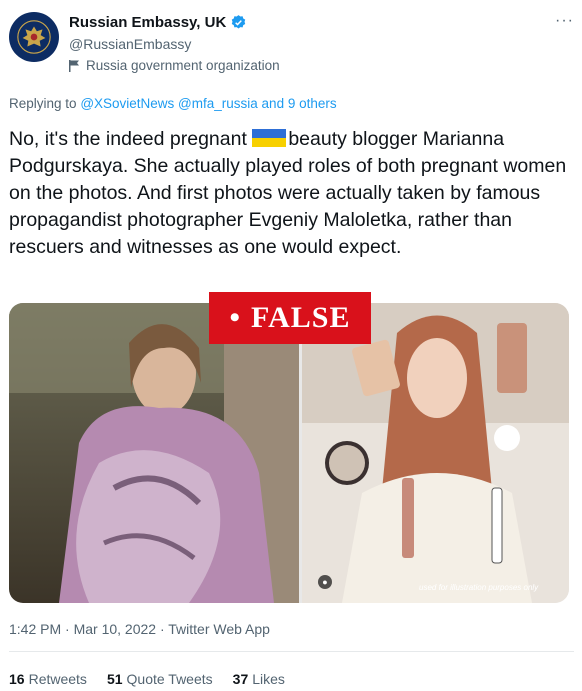 The height and width of the screenshot is (691, 582). I want to click on verified-badge-icon, so click(239, 22).